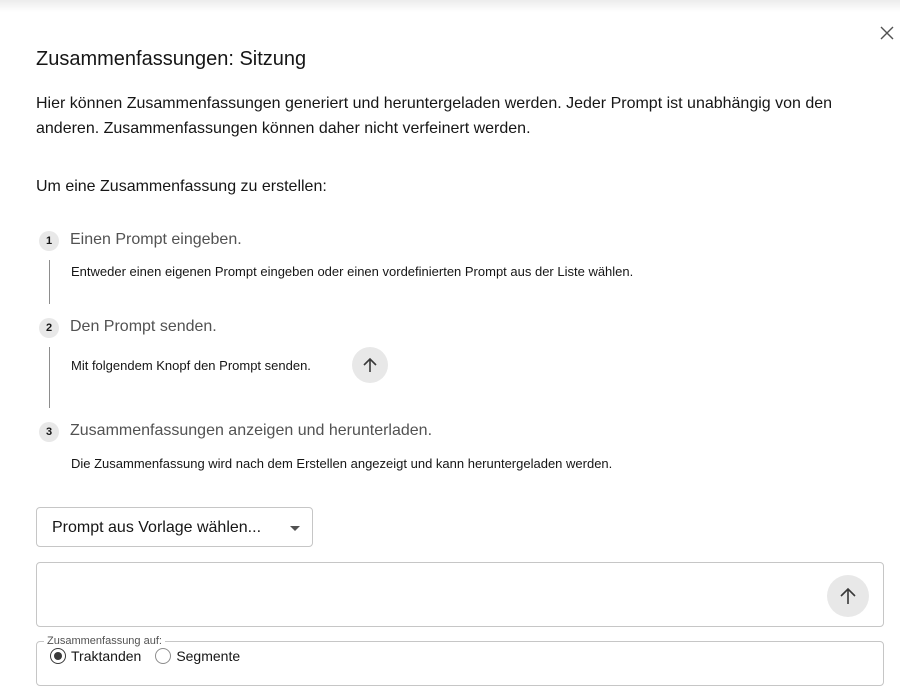 The image size is (900, 695). Describe the element at coordinates (49, 432) in the screenshot. I see `step-3-number: 3` at that location.